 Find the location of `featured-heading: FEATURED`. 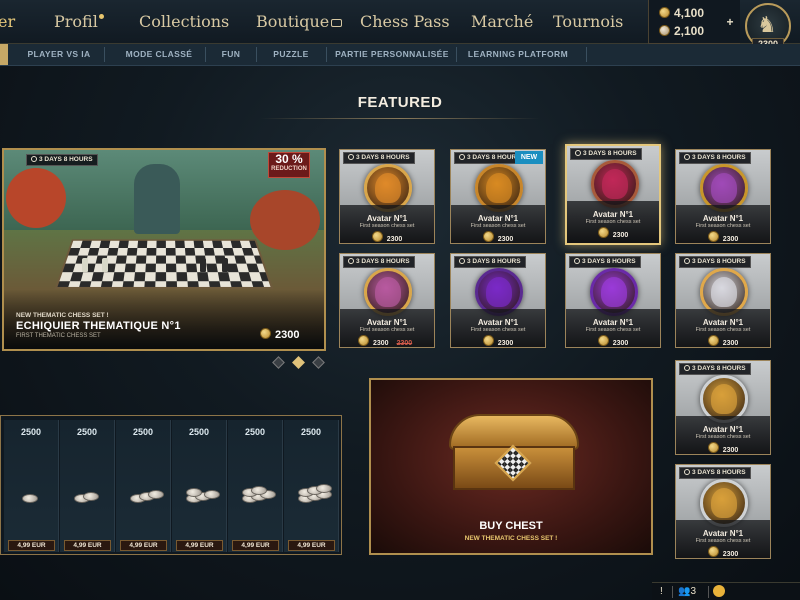

featured-heading: FEATURED is located at coordinates (400, 102).